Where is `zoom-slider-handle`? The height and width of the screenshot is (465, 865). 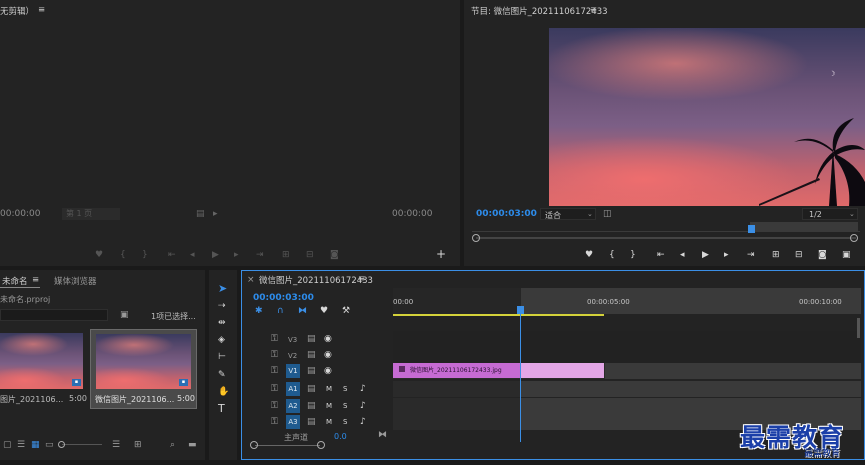
zoom-slider-handle is located at coordinates (61, 444).